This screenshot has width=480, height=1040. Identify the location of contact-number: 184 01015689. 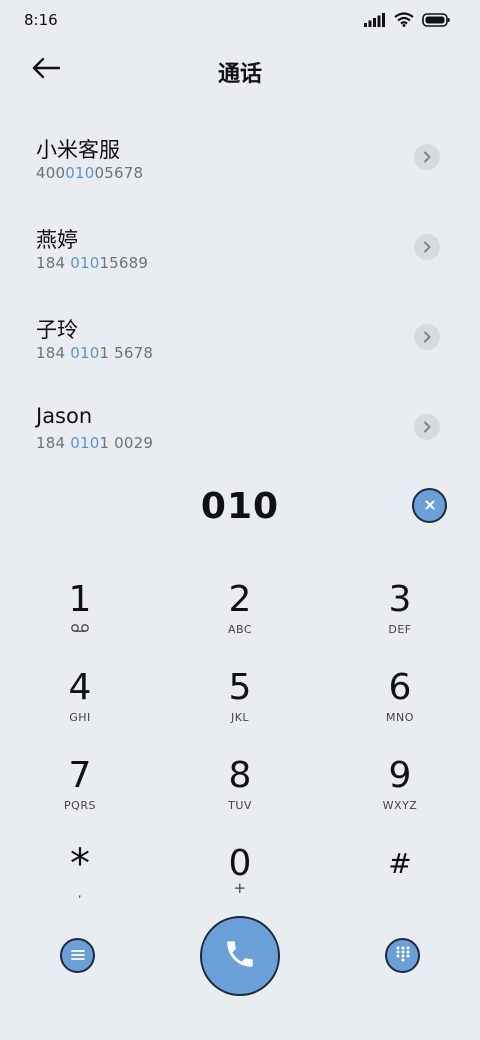
(92, 263).